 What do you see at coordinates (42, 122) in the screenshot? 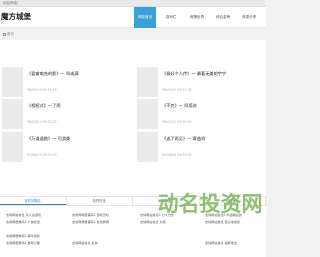
I see `article-date: 06/03/01 09:32:02` at bounding box center [42, 122].